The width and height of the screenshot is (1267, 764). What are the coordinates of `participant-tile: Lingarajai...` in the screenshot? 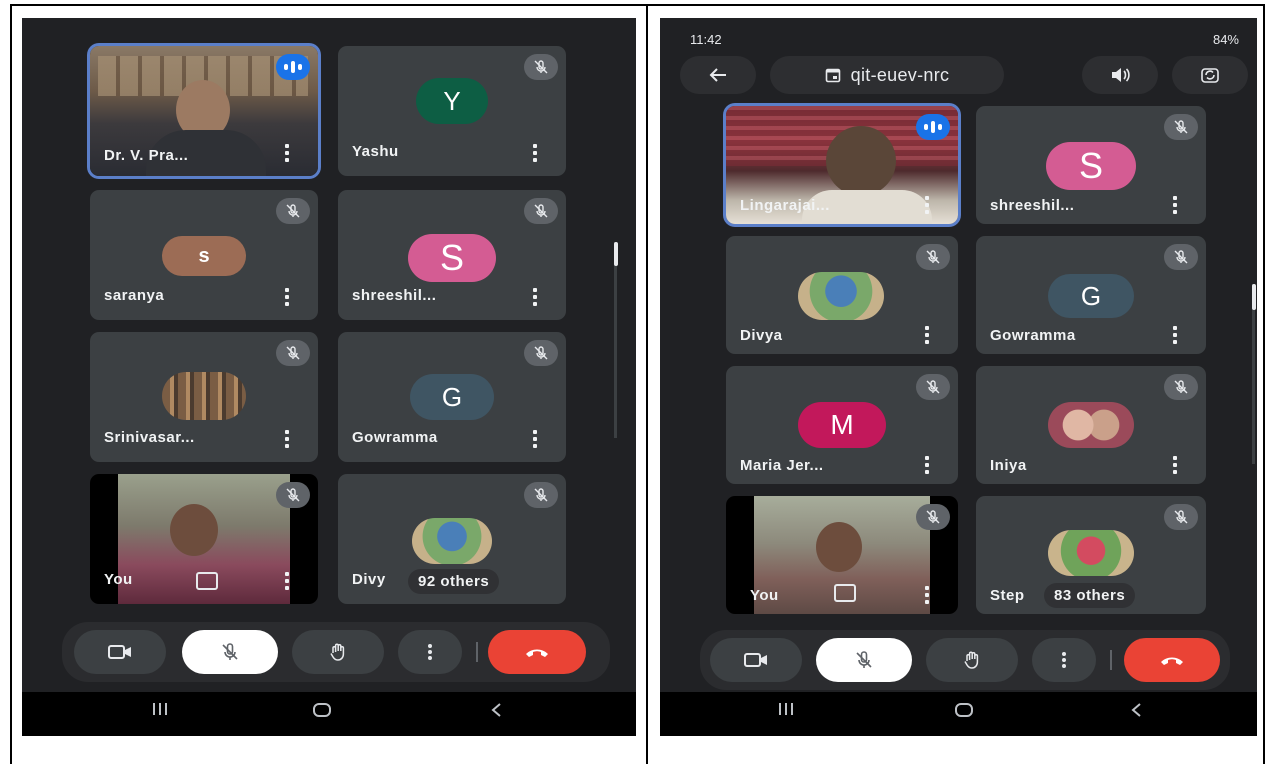 It's located at (842, 165).